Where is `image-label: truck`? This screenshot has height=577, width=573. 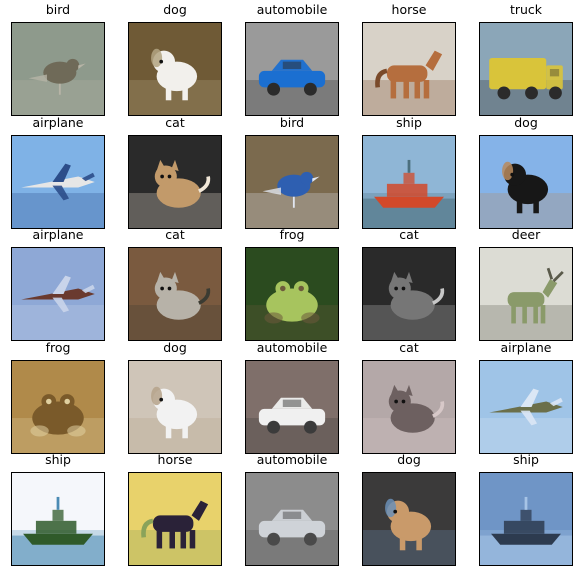
image-label: truck is located at coordinates (526, 9).